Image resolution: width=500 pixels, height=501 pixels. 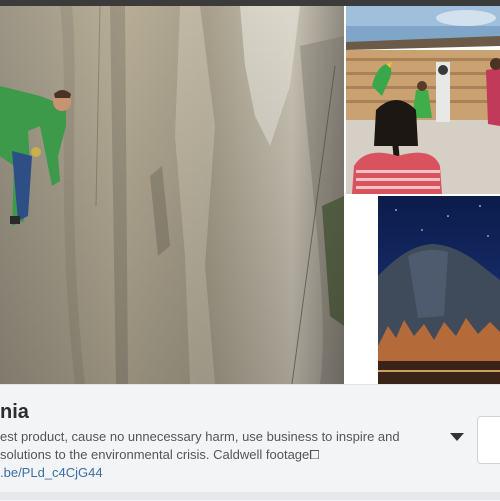 I want to click on photo-el-capitan-night, so click(x=439, y=290).